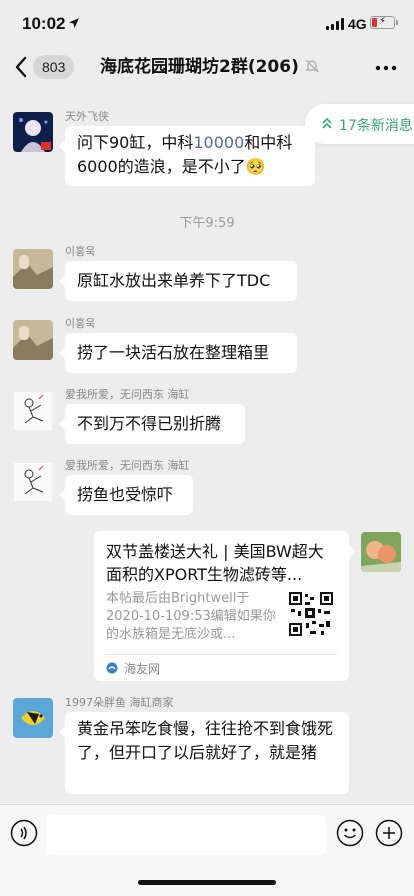 The image size is (414, 896). What do you see at coordinates (389, 833) in the screenshot?
I see `plus-icon` at bounding box center [389, 833].